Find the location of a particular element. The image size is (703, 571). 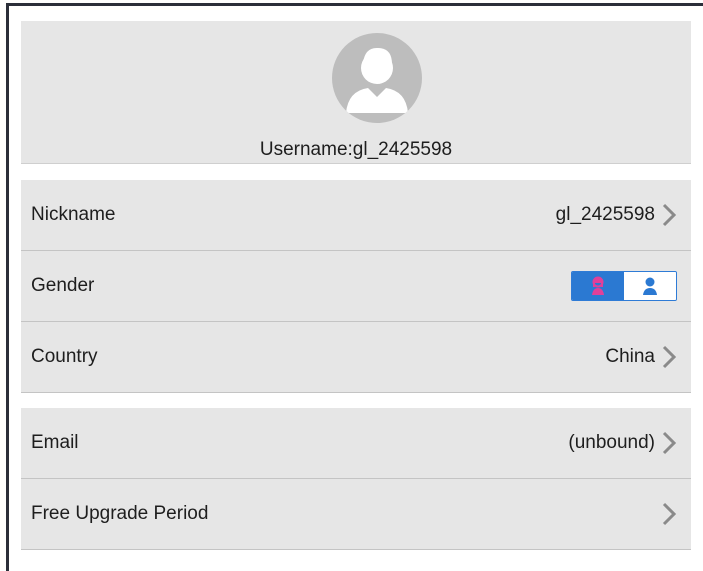

nickname-row: Nickname gl_2425598 is located at coordinates (356, 215).